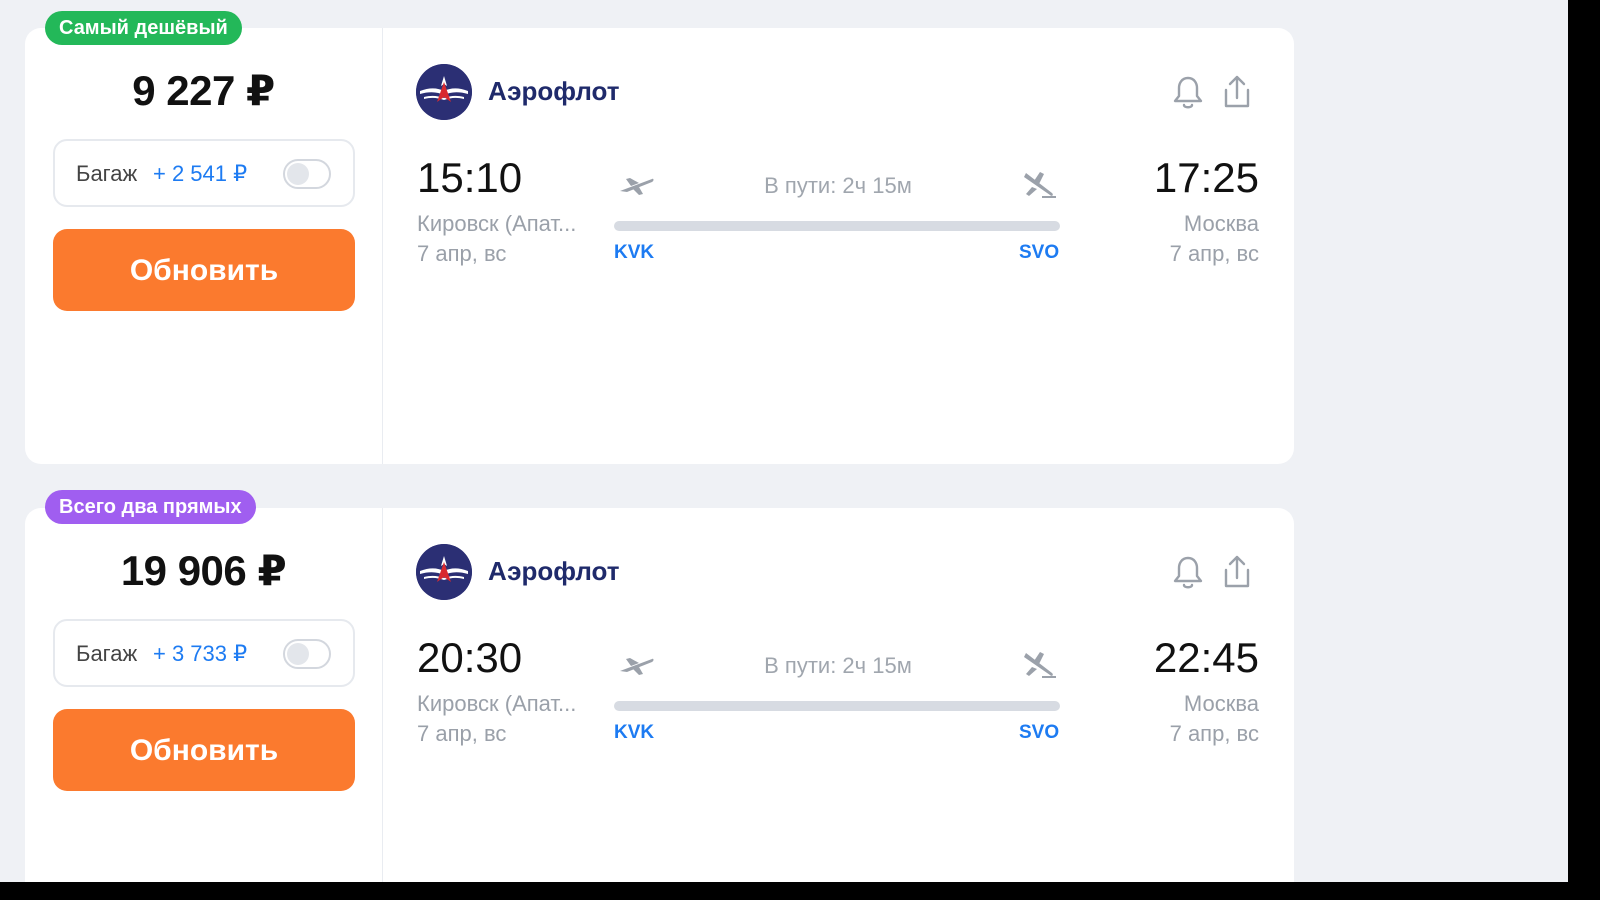 Image resolution: width=1600 pixels, height=900 pixels. Describe the element at coordinates (1584, 450) in the screenshot. I see `screen-edge-right` at that location.